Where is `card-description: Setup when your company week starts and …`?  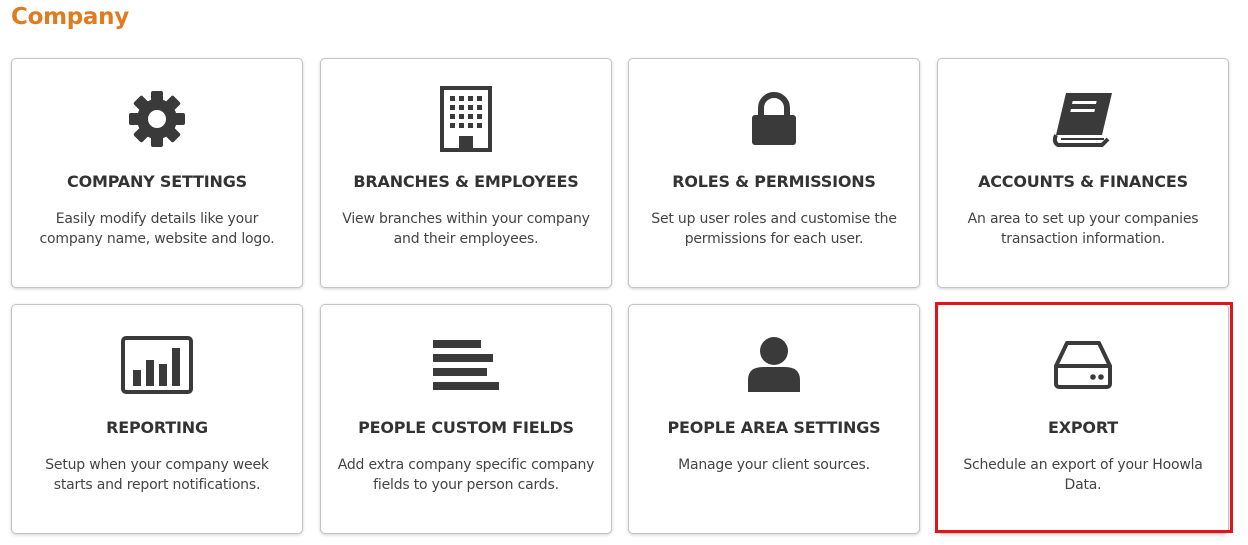
card-description: Setup when your company week starts and … is located at coordinates (157, 475).